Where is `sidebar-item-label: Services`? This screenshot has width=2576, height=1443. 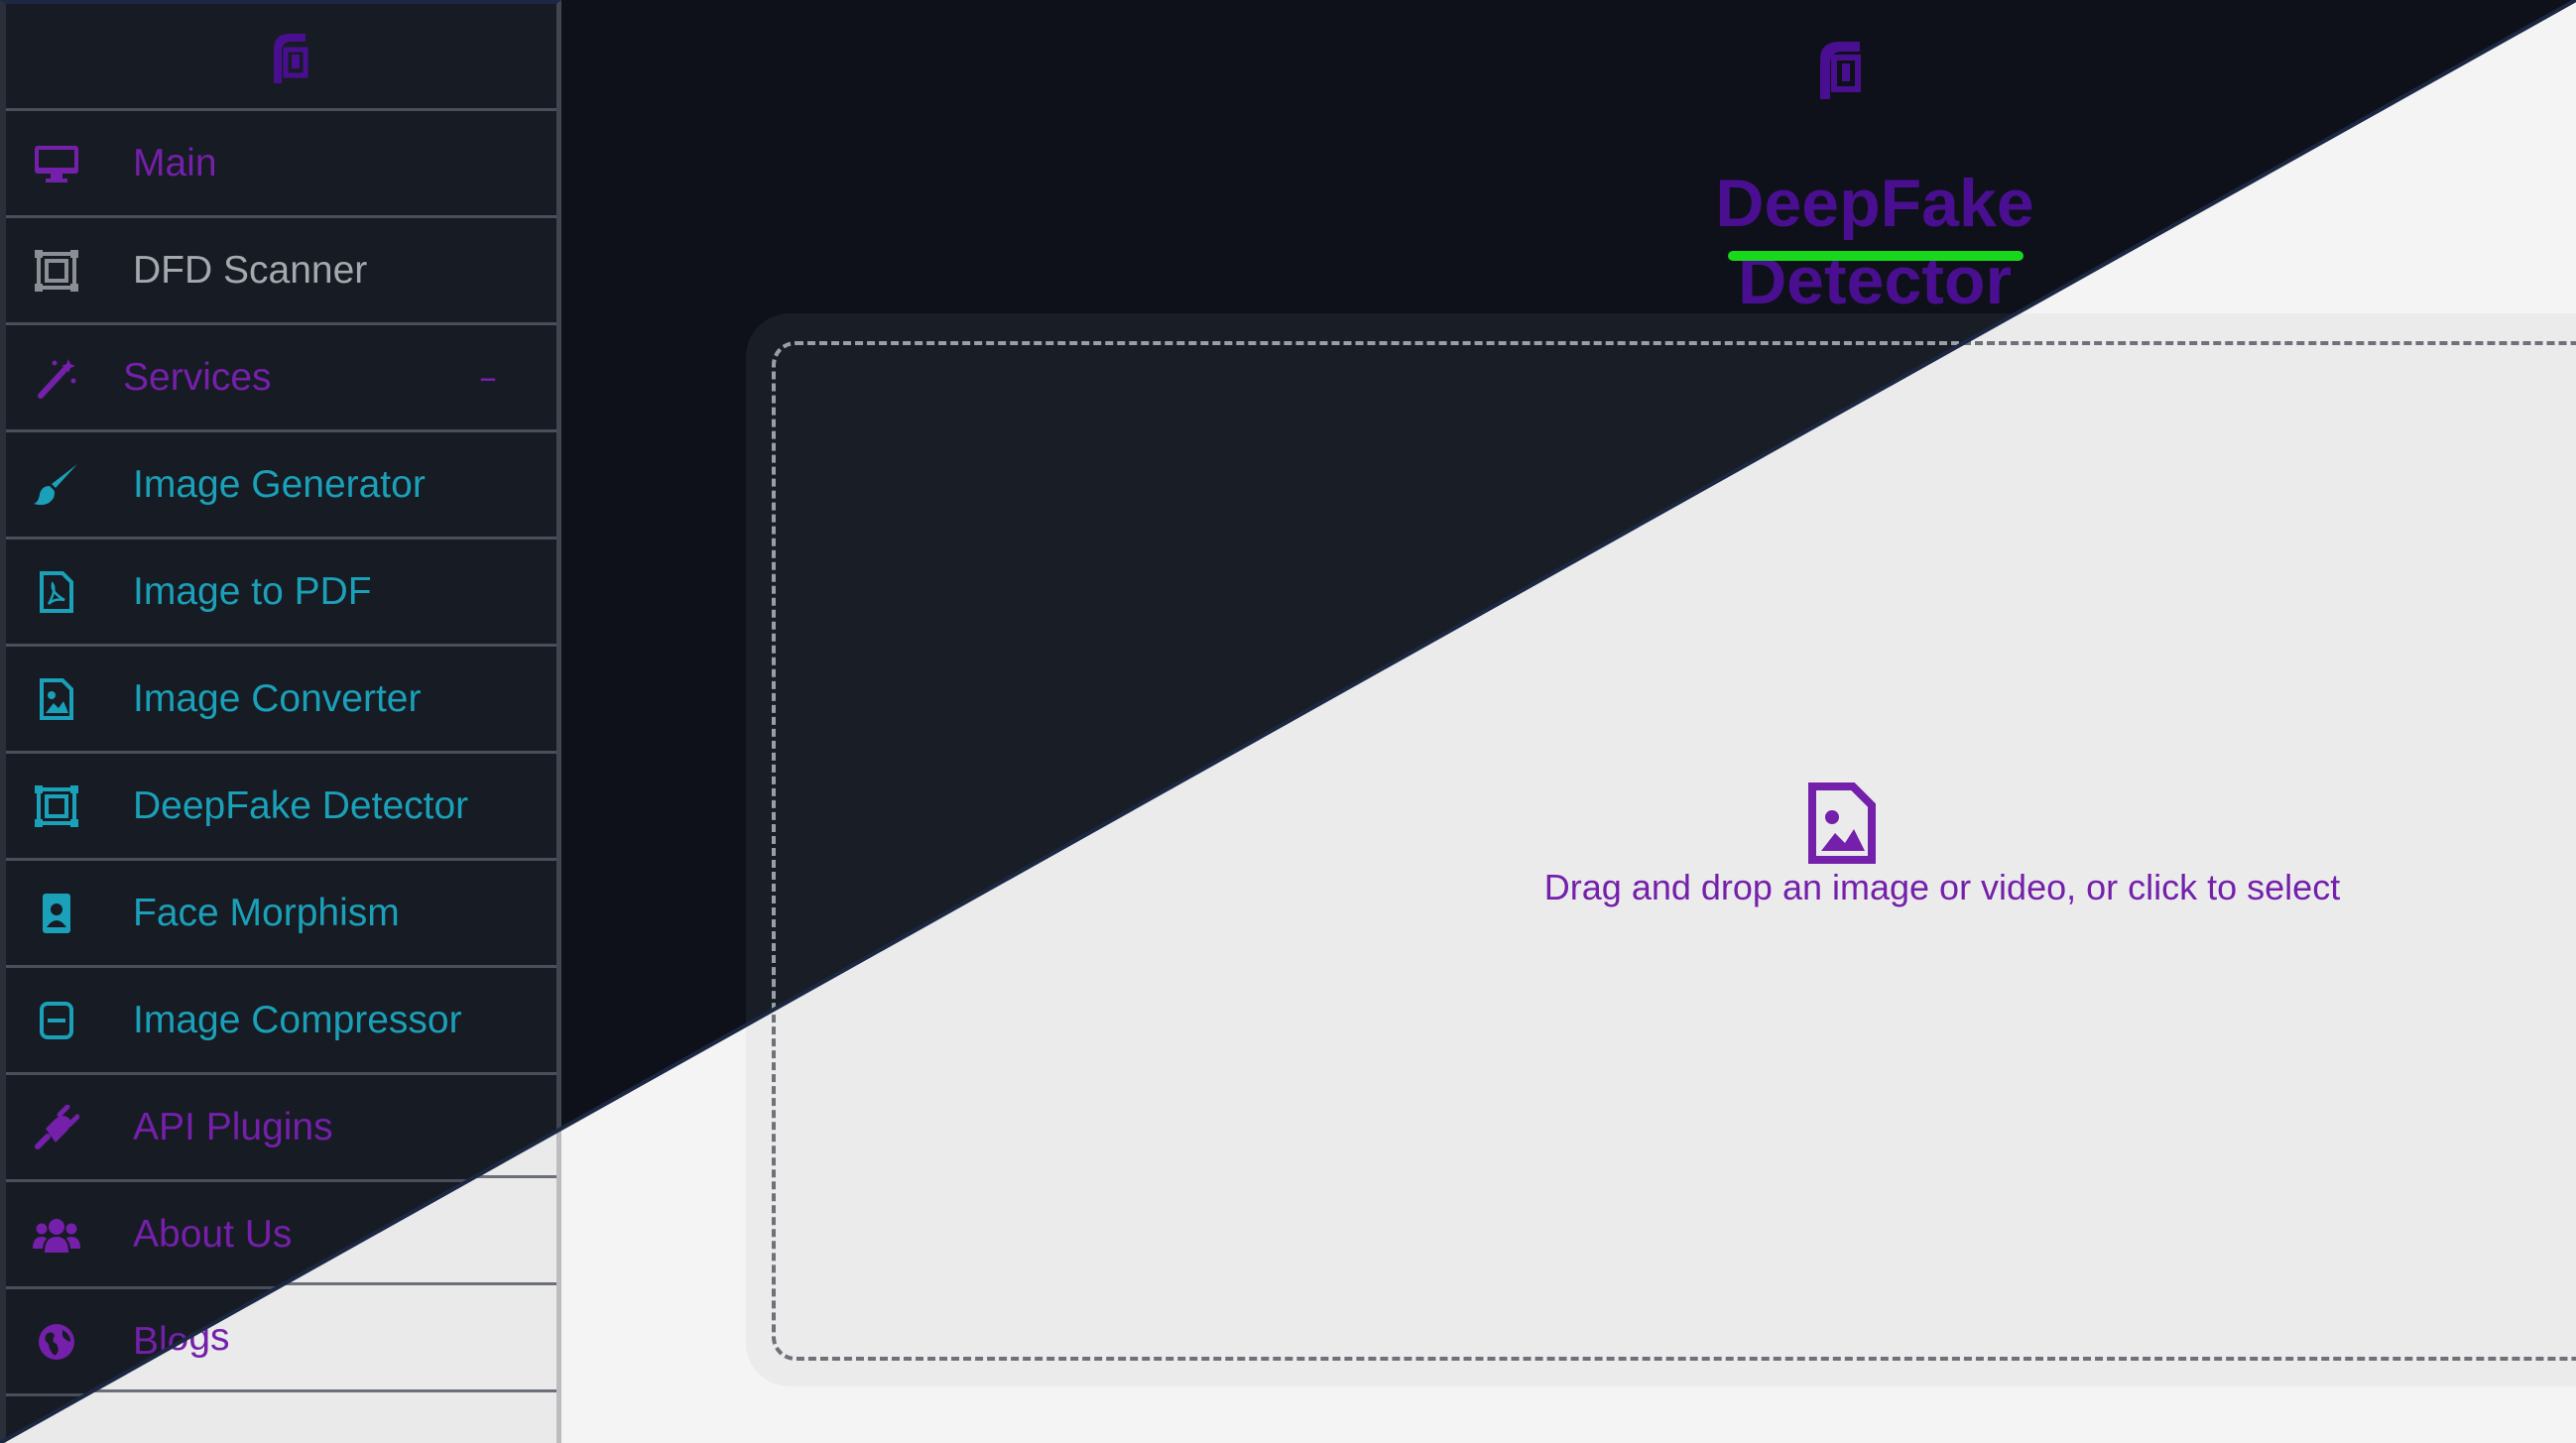 sidebar-item-label: Services is located at coordinates (197, 377).